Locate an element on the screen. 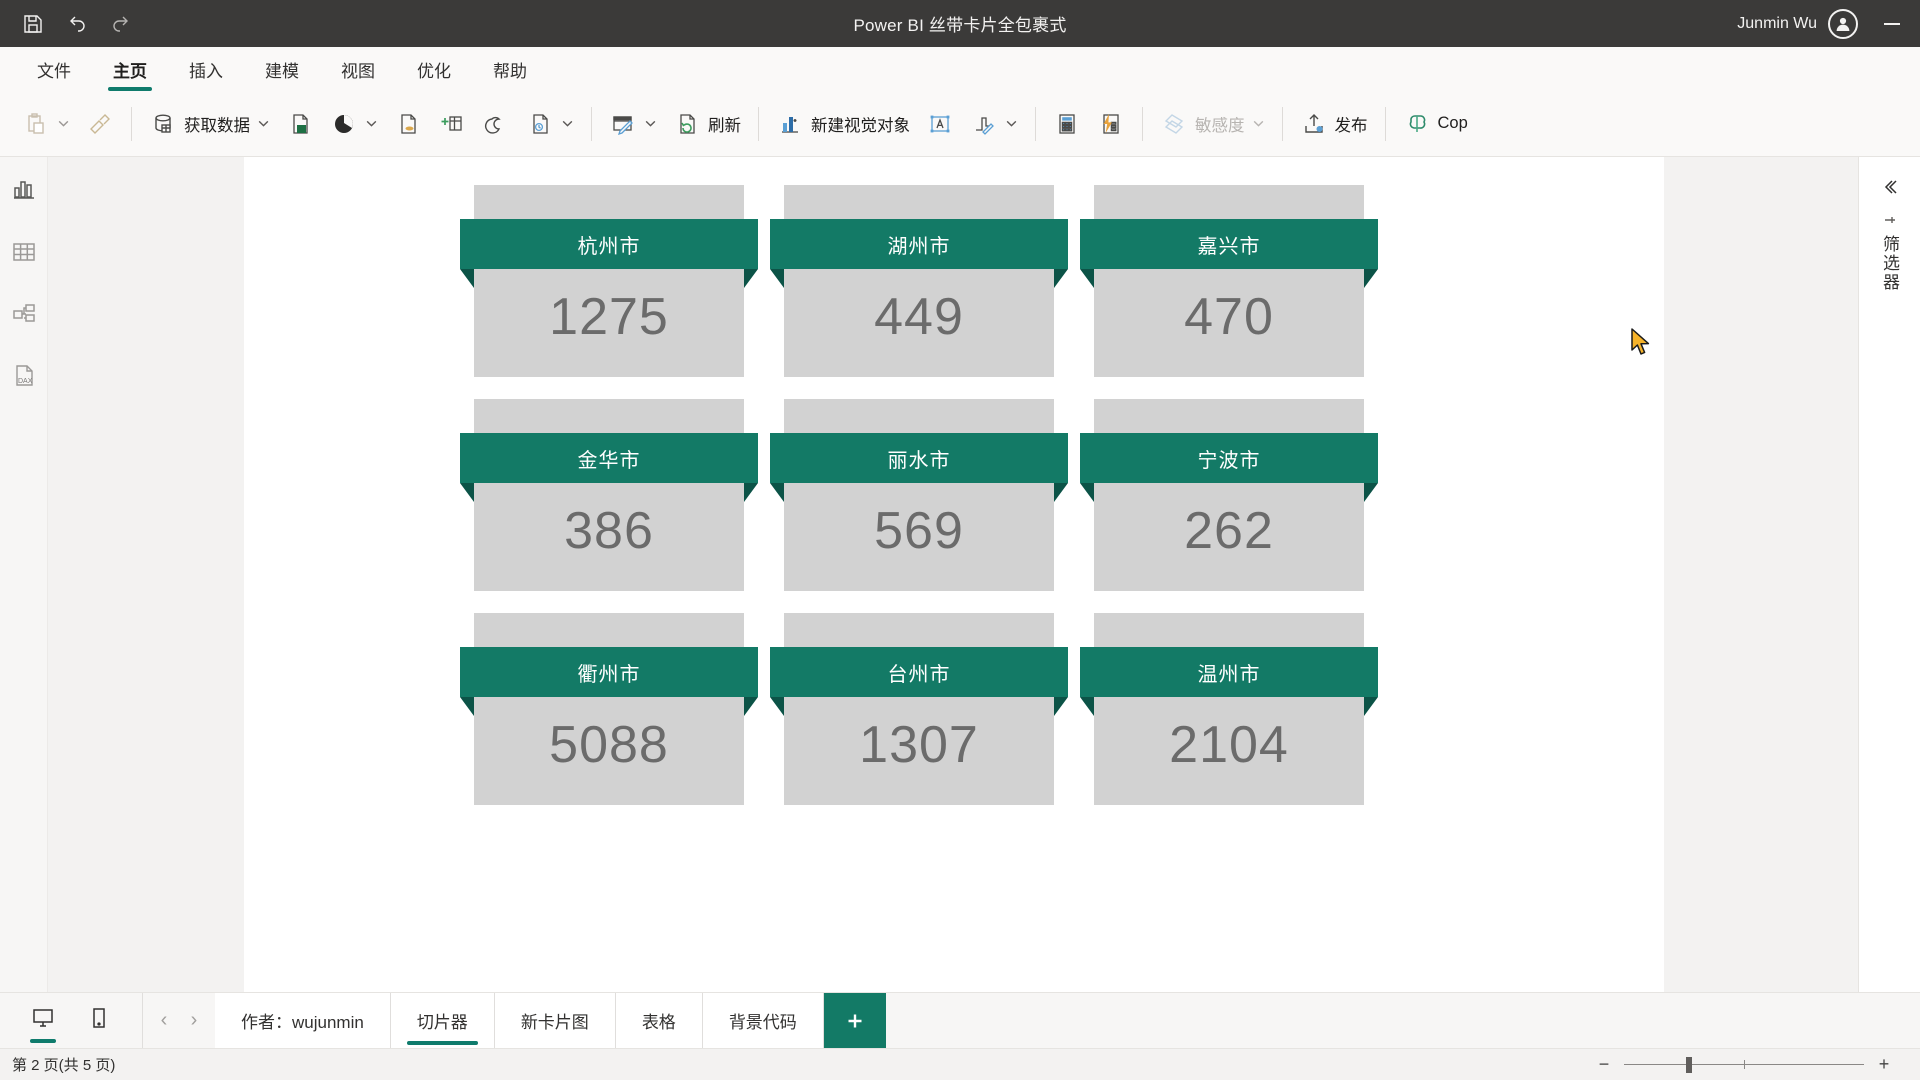  new-visual-label: 新建视觉对象 is located at coordinates (860, 125).